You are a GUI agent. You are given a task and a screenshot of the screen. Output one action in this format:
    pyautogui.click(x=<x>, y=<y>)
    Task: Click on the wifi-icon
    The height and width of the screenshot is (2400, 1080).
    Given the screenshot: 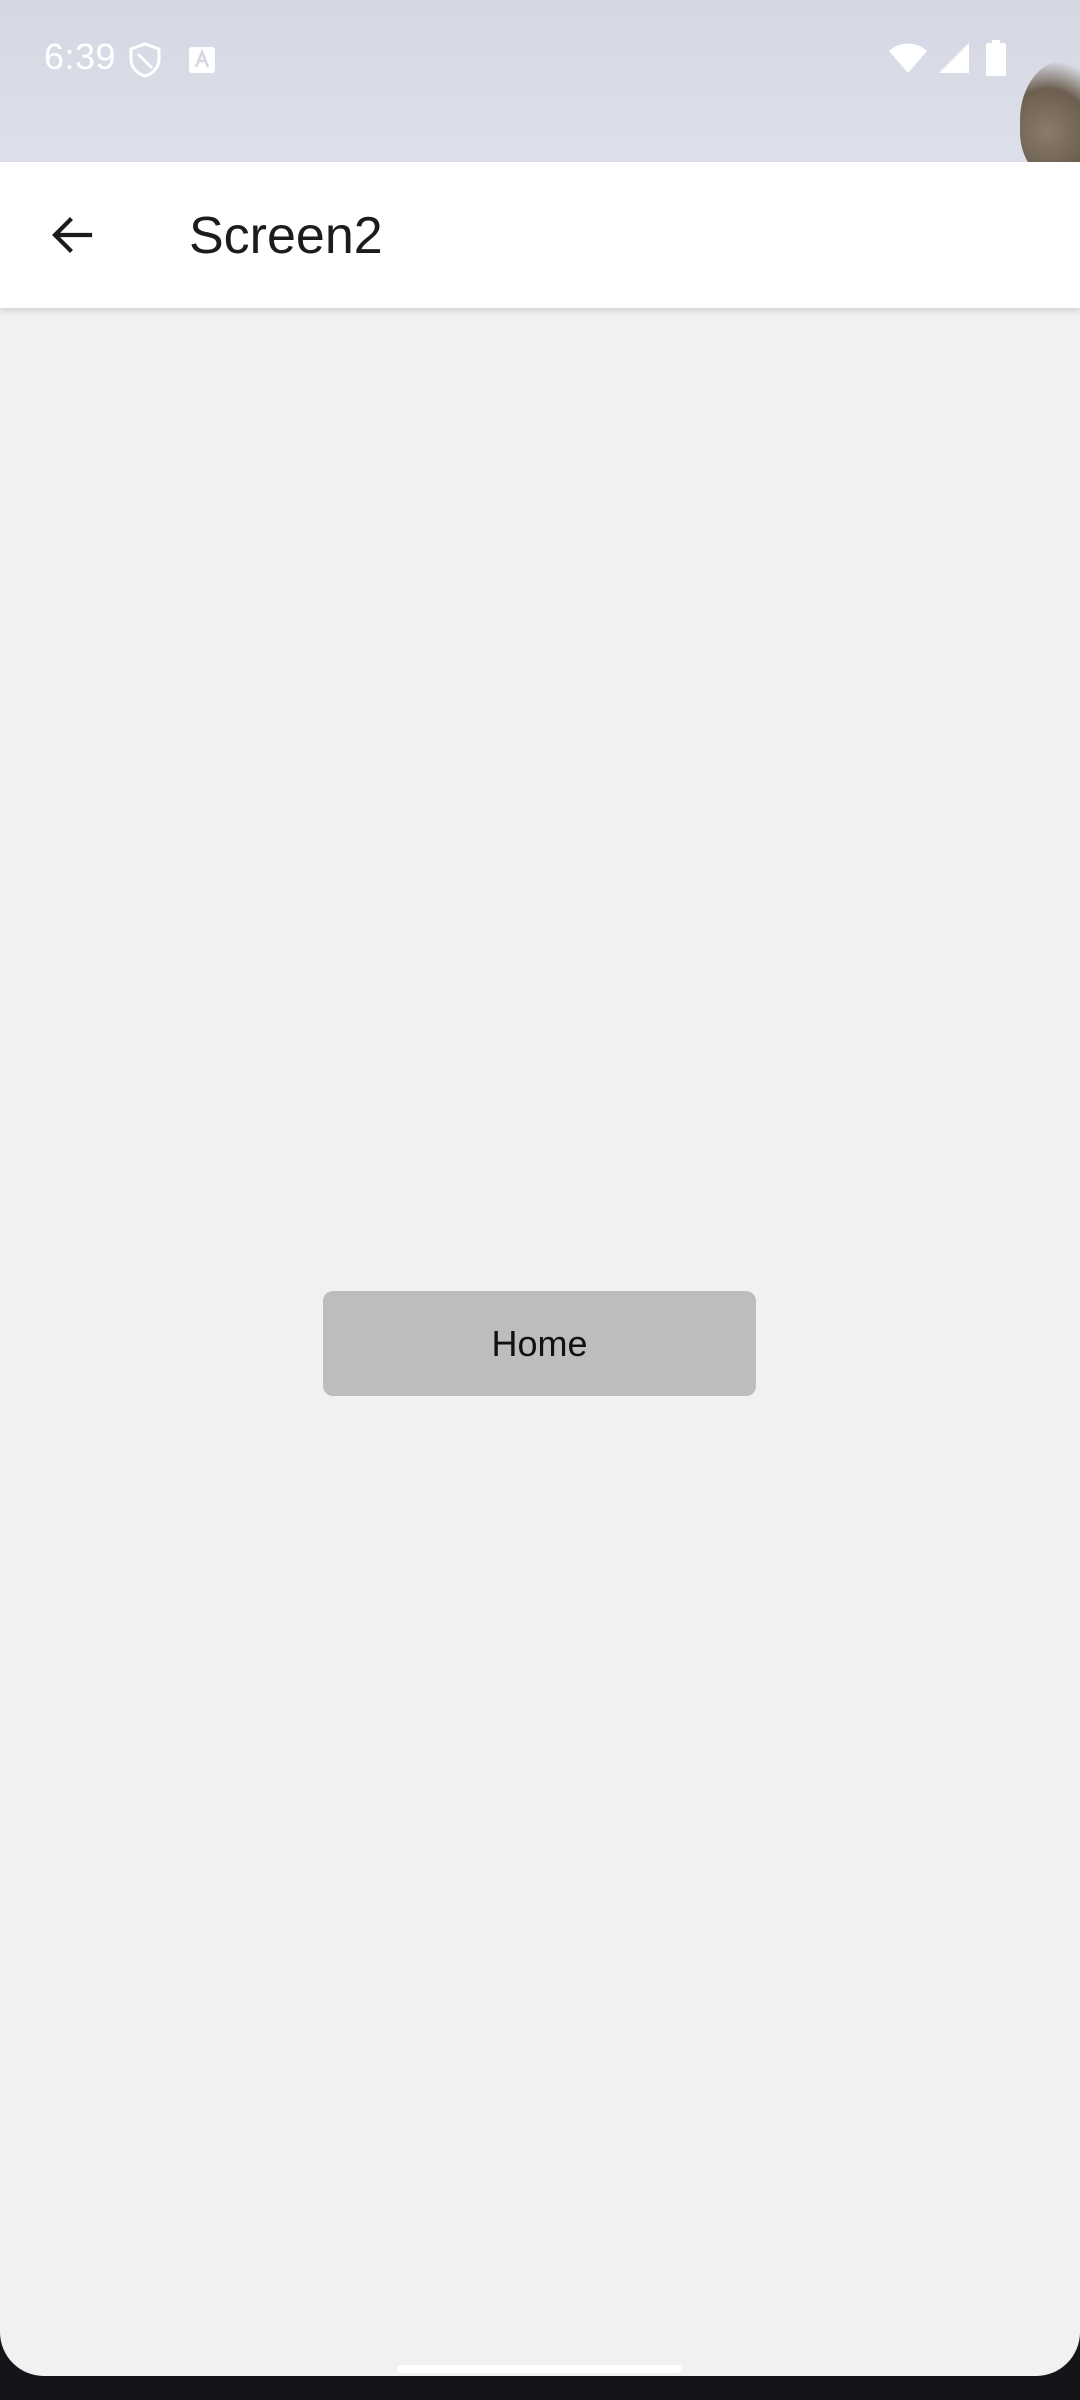 What is the action you would take?
    pyautogui.click(x=908, y=58)
    